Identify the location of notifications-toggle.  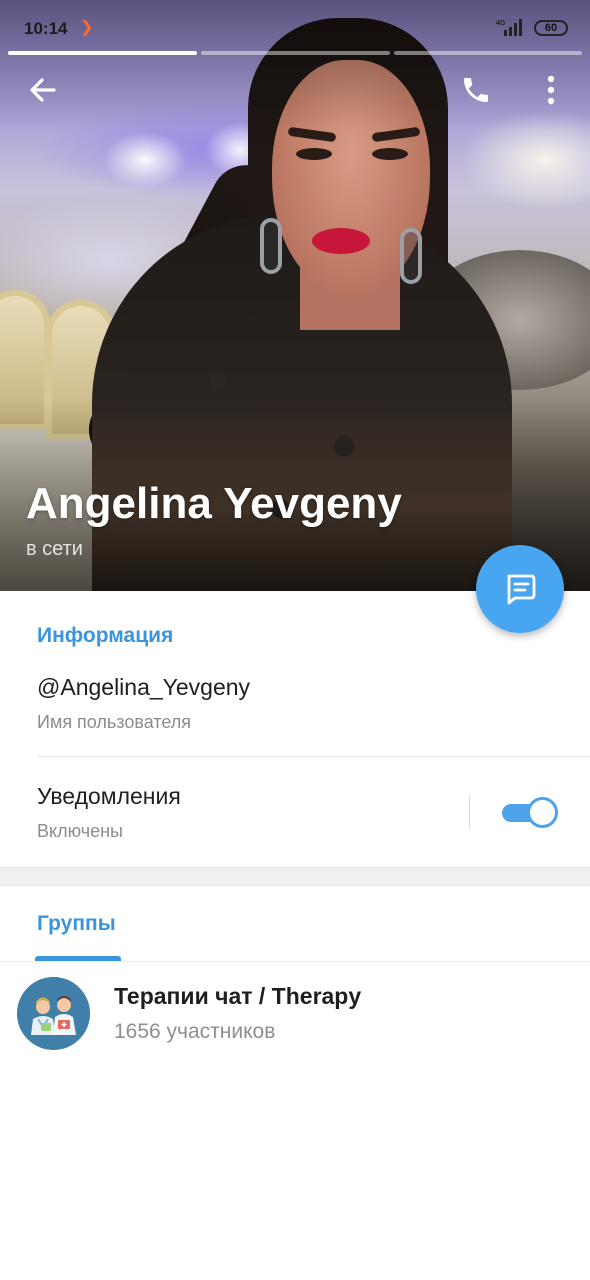
(530, 812).